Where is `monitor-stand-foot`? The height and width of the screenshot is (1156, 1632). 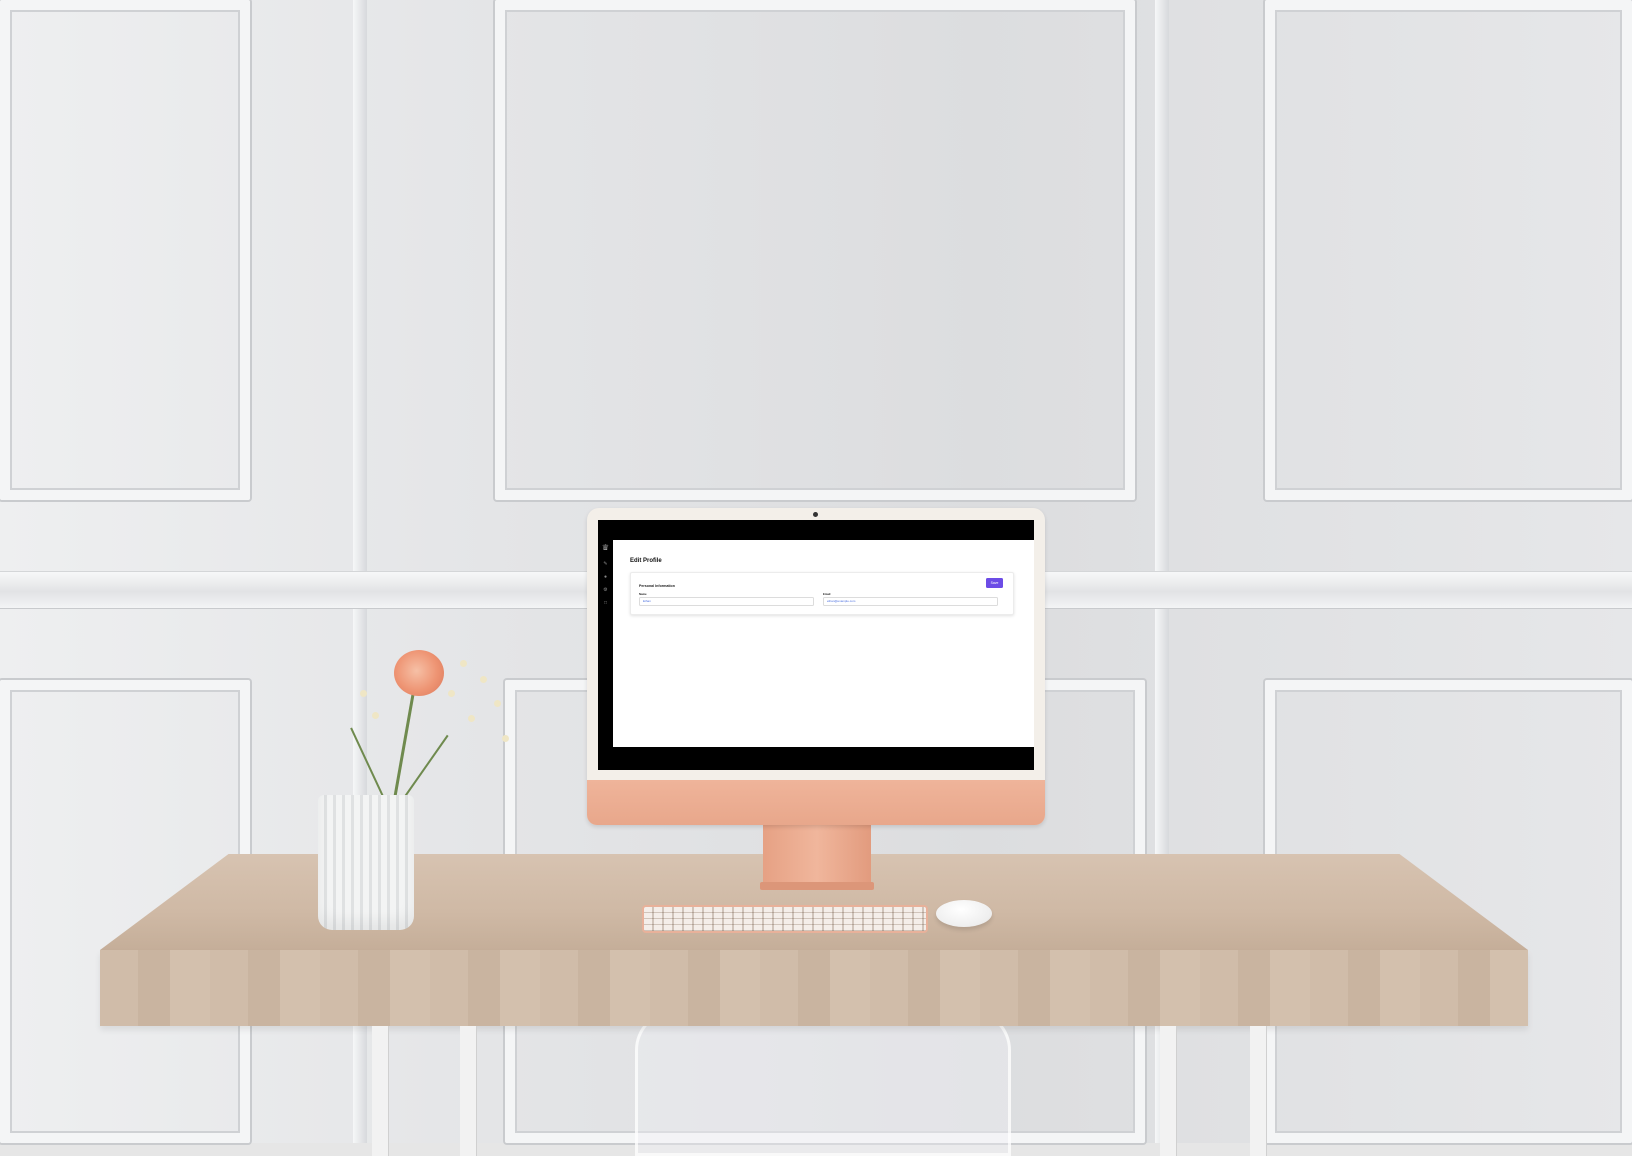 monitor-stand-foot is located at coordinates (817, 886).